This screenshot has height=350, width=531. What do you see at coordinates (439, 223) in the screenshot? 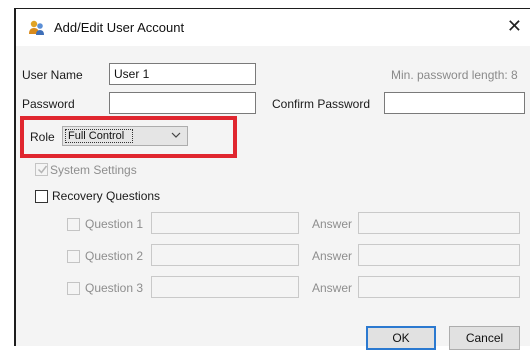
I see `answer-1-field` at bounding box center [439, 223].